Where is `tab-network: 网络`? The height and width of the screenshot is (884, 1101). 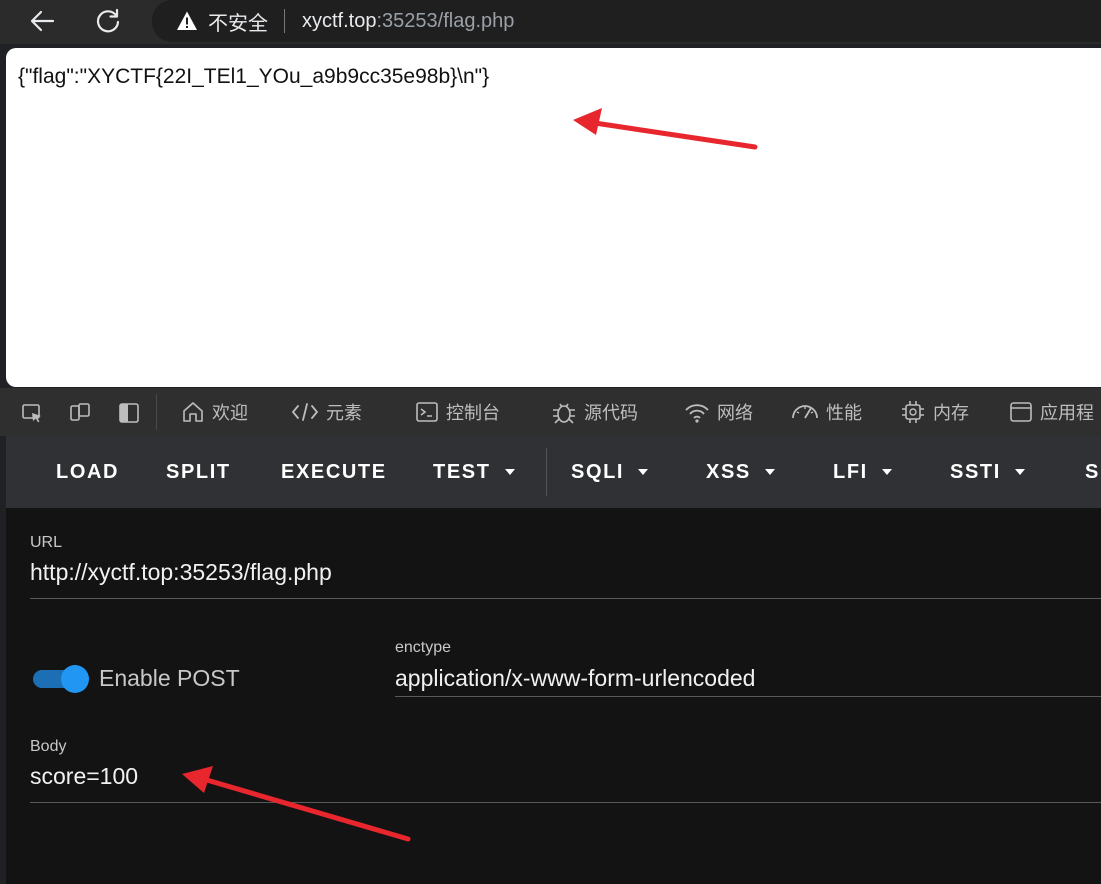
tab-network: 网络 is located at coordinates (718, 412).